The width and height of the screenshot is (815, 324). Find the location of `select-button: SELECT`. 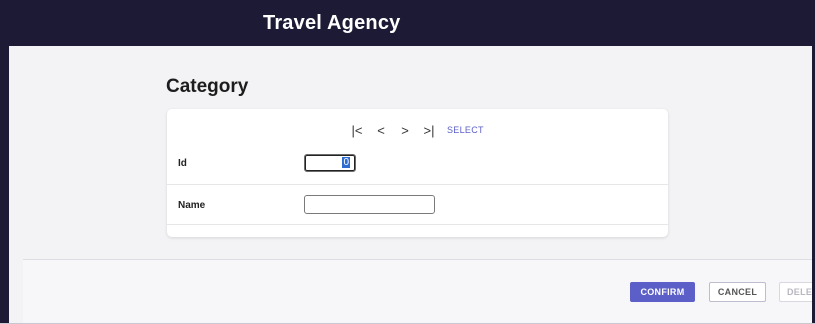

select-button: SELECT is located at coordinates (465, 130).